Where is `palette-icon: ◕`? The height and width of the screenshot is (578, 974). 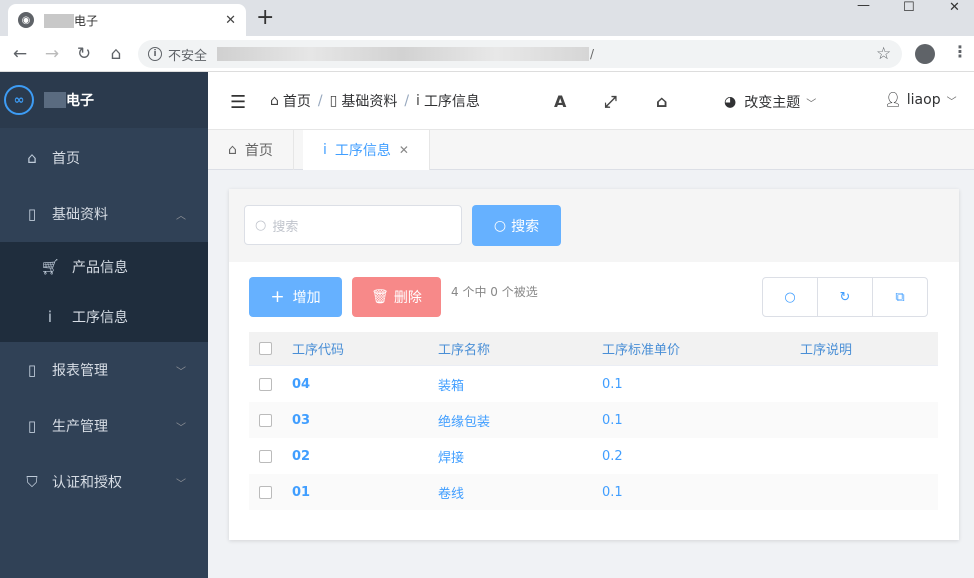 palette-icon: ◕ is located at coordinates (730, 102).